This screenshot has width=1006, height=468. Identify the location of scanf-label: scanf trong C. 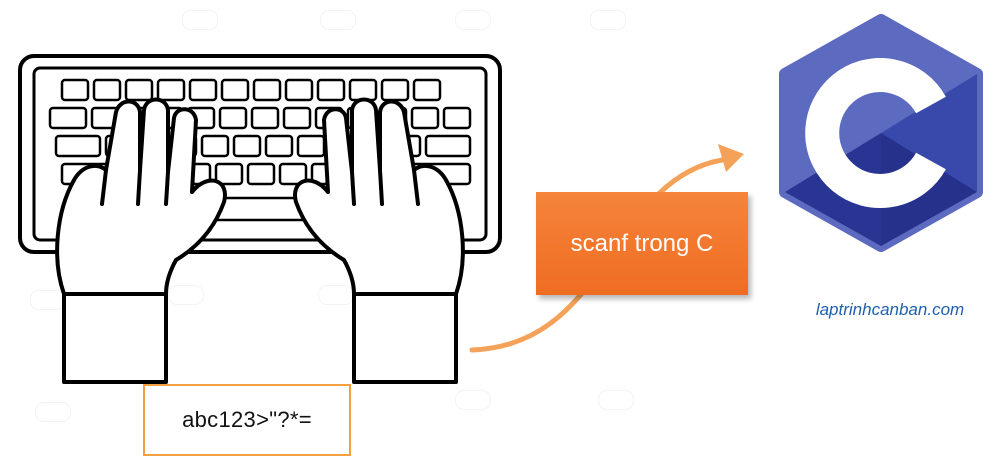
(642, 243).